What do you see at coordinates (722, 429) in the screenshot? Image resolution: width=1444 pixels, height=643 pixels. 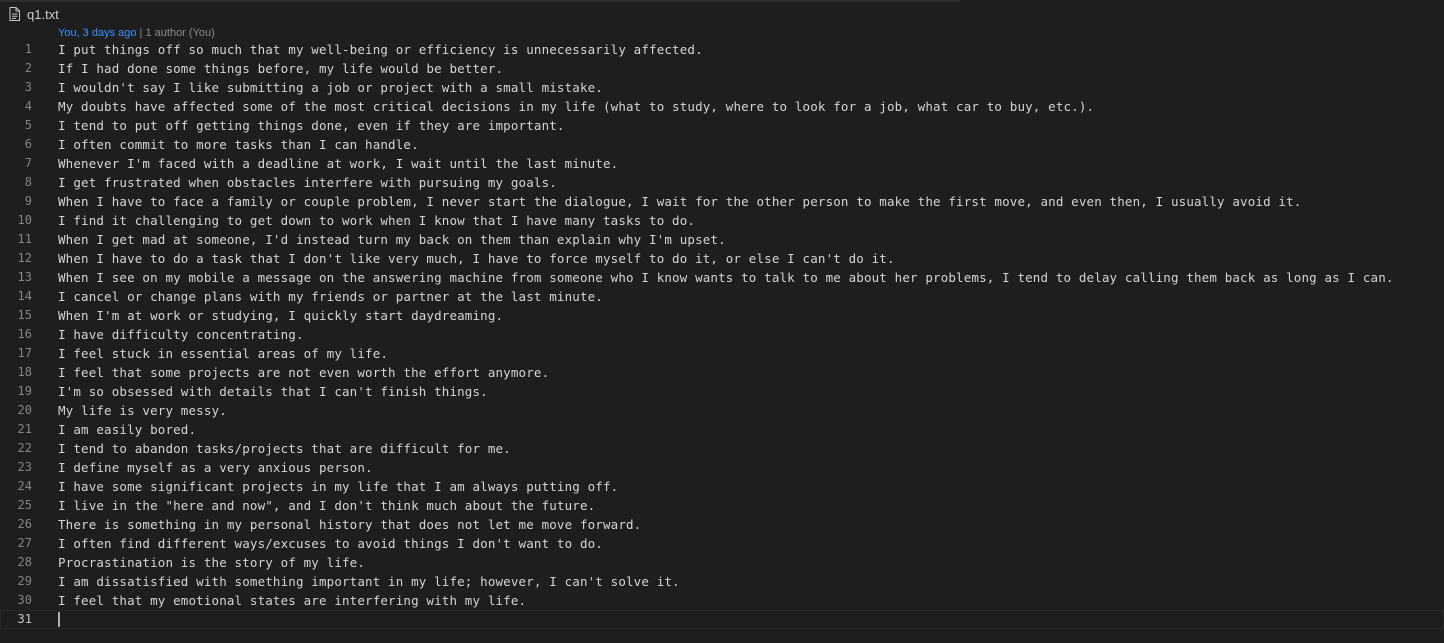 I see `code-line: 21 I am easily bored.` at bounding box center [722, 429].